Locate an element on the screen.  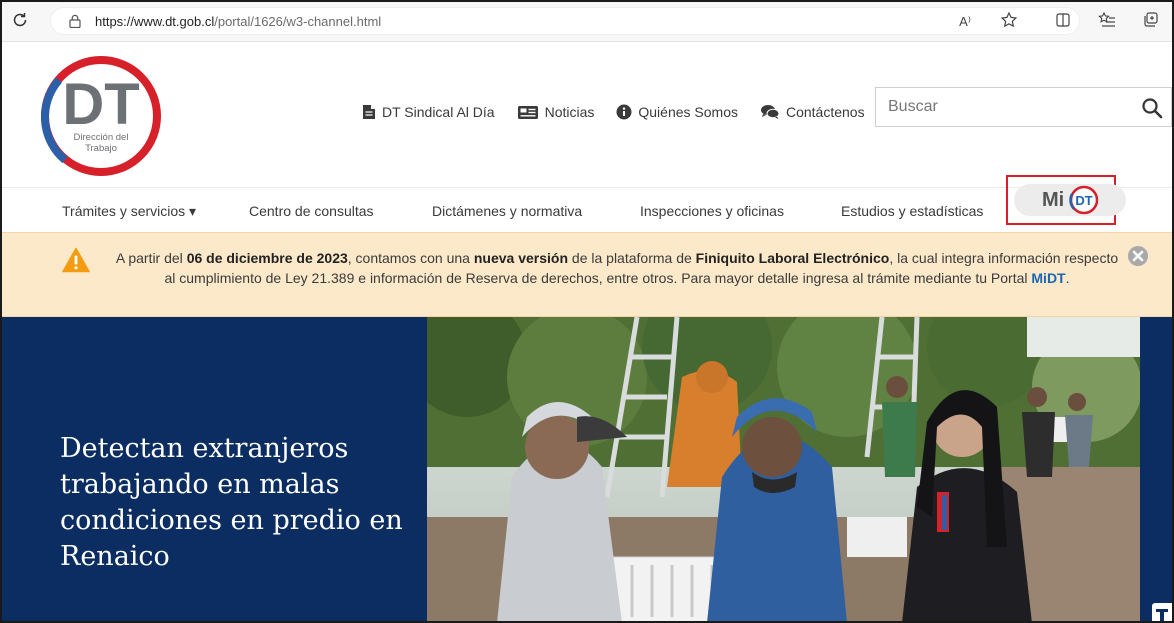
alert-t1: A partir del is located at coordinates (151, 258).